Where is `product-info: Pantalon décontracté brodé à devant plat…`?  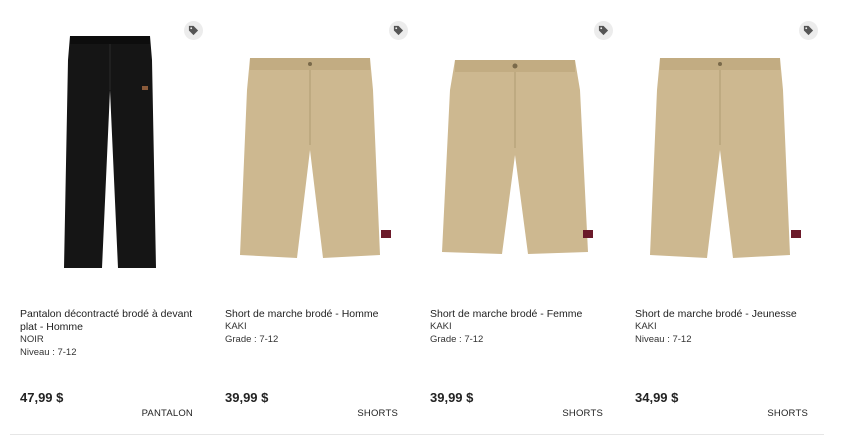
product-info: Pantalon décontracté brodé à devant plat… is located at coordinates (110, 333).